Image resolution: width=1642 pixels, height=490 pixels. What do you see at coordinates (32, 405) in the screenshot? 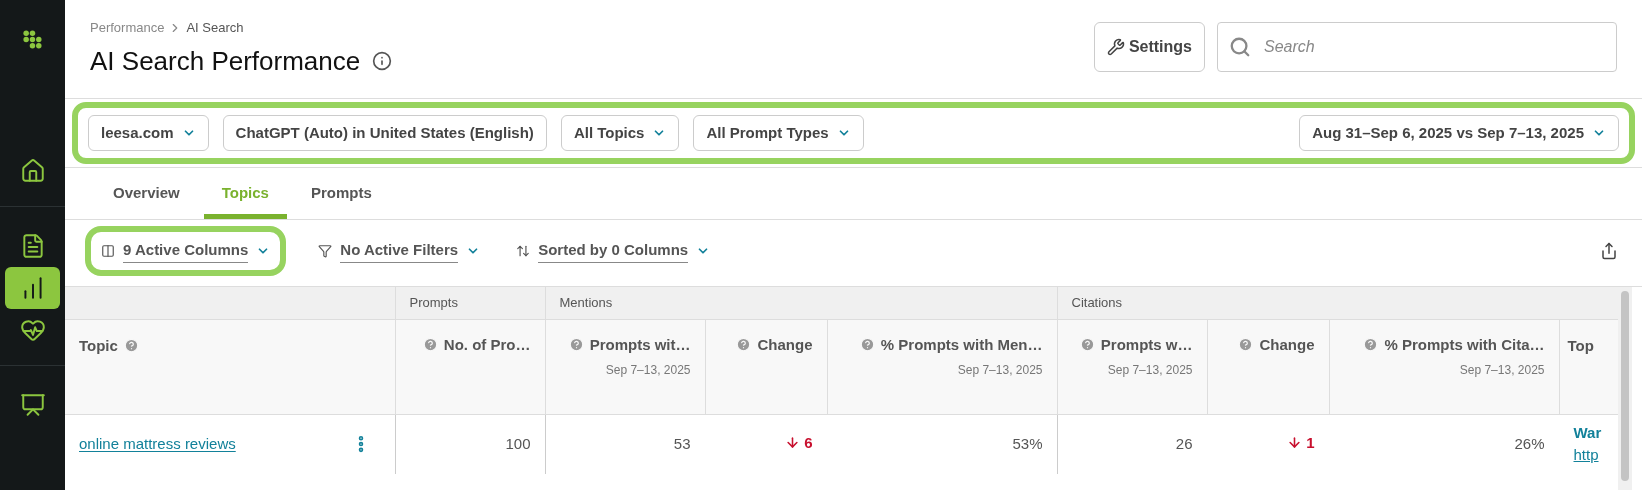
I see `presentation-icon` at bounding box center [32, 405].